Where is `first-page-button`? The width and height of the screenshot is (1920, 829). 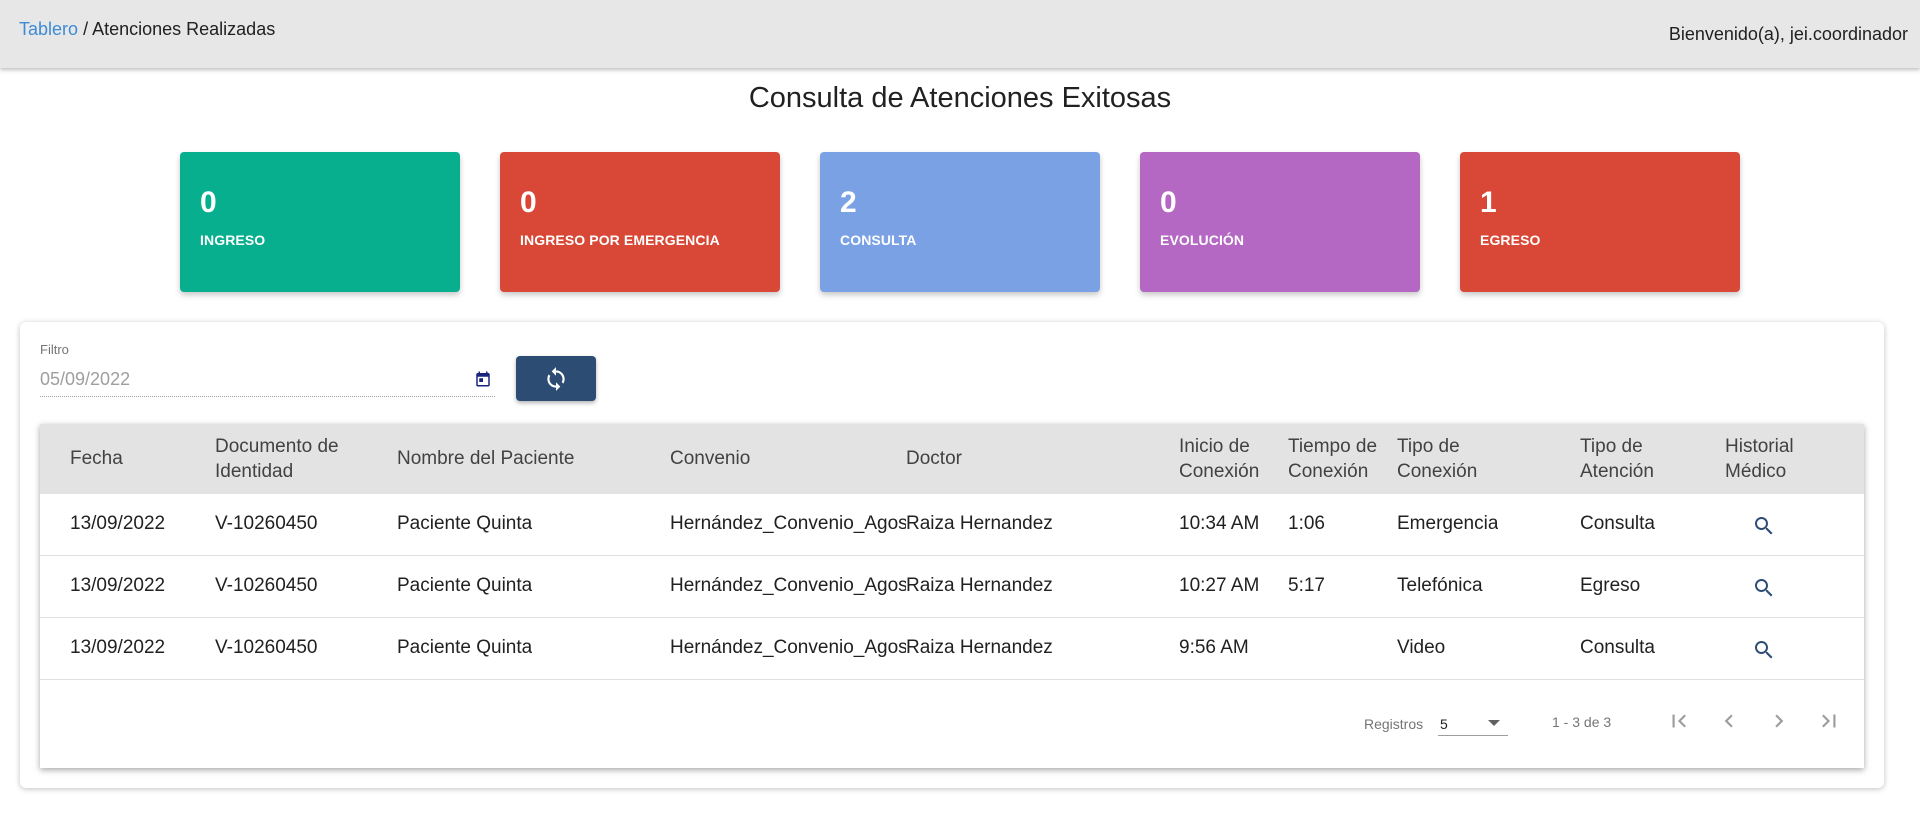 first-page-button is located at coordinates (1679, 721).